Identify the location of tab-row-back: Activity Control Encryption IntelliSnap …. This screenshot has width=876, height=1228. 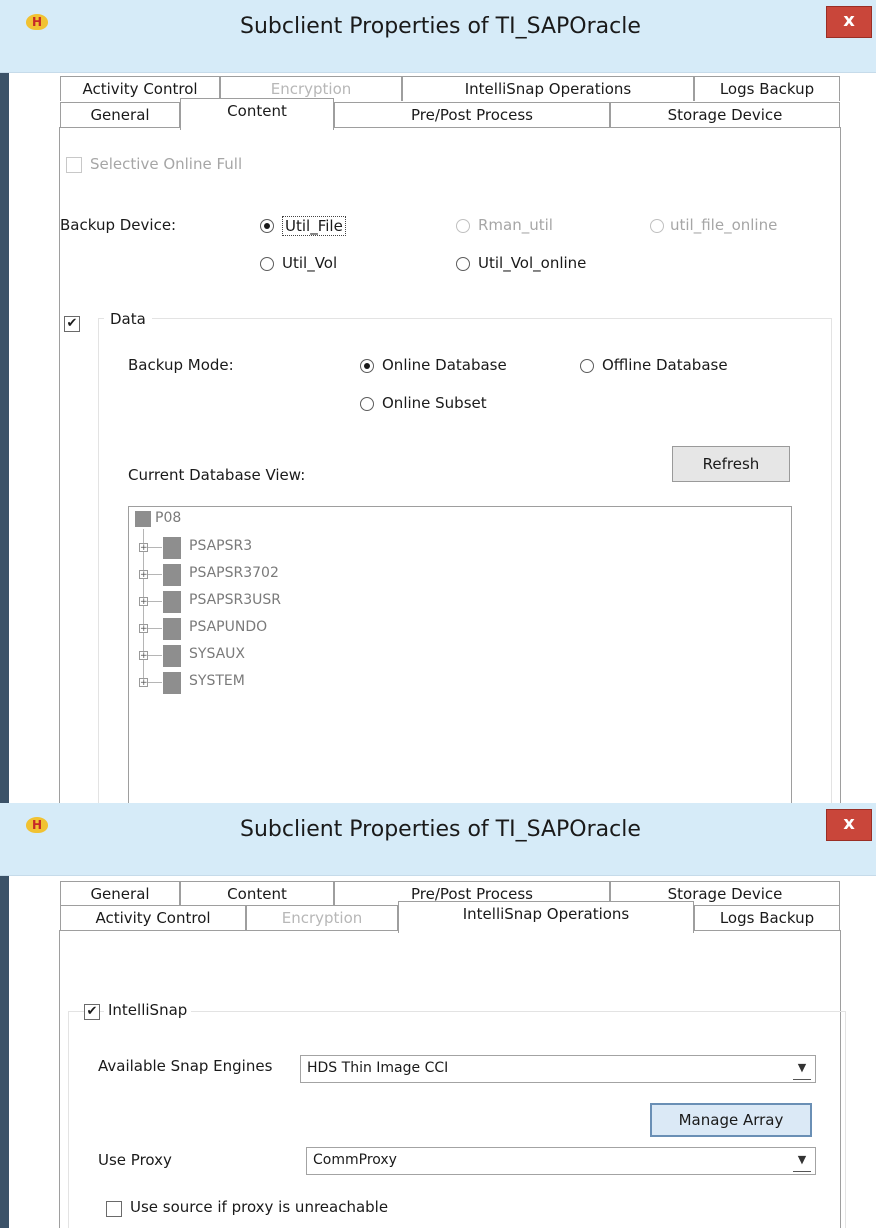
(450, 89).